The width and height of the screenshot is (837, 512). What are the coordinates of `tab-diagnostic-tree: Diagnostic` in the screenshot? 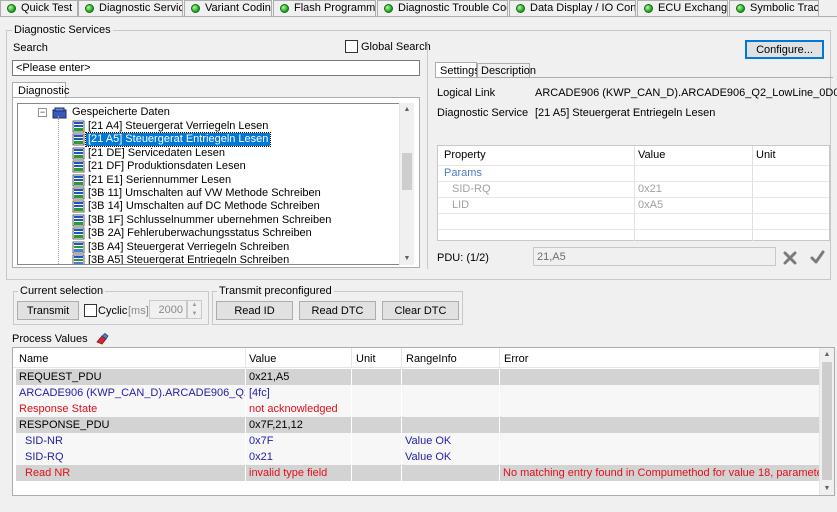 It's located at (40, 90).